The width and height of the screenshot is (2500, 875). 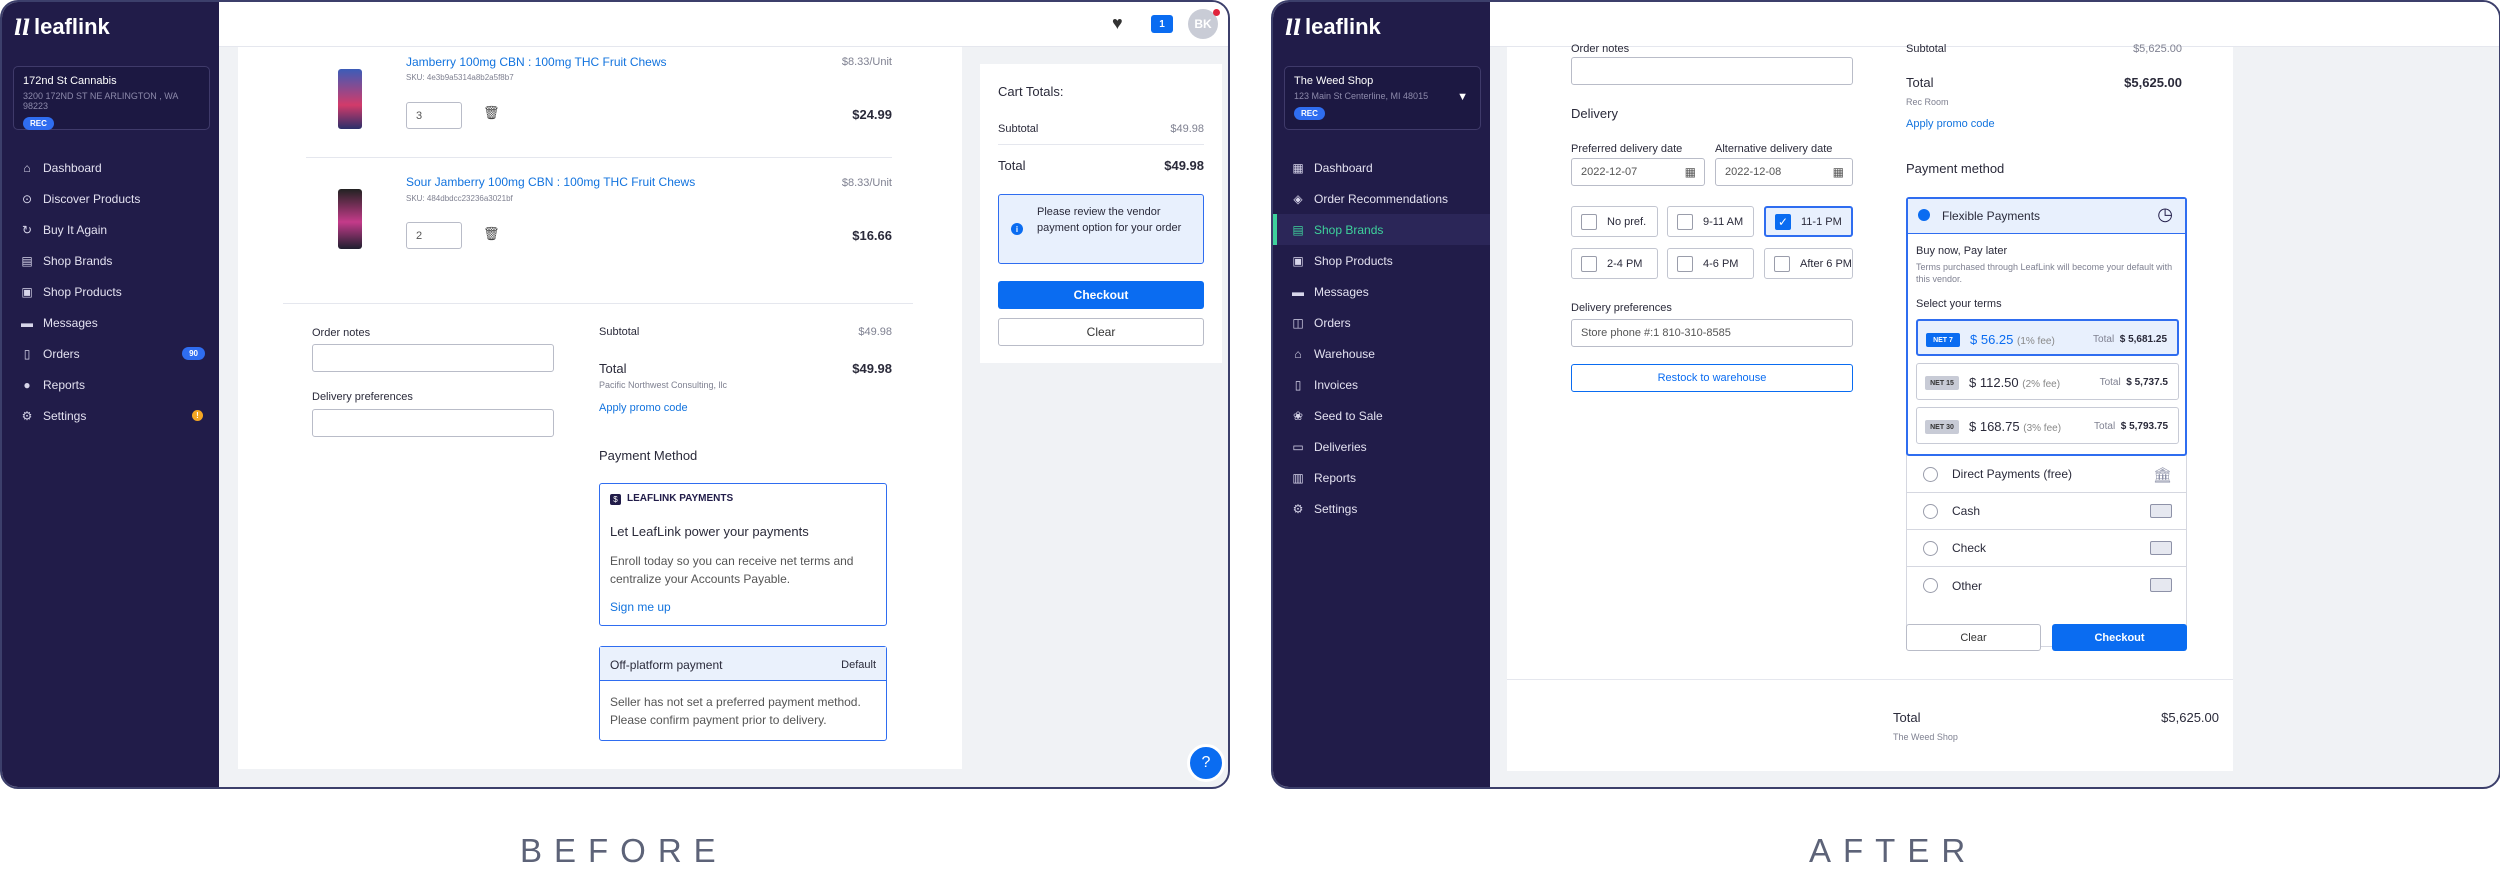 What do you see at coordinates (110, 198) in the screenshot?
I see `sidebar-item-discover-products: ⊙ Discover Products` at bounding box center [110, 198].